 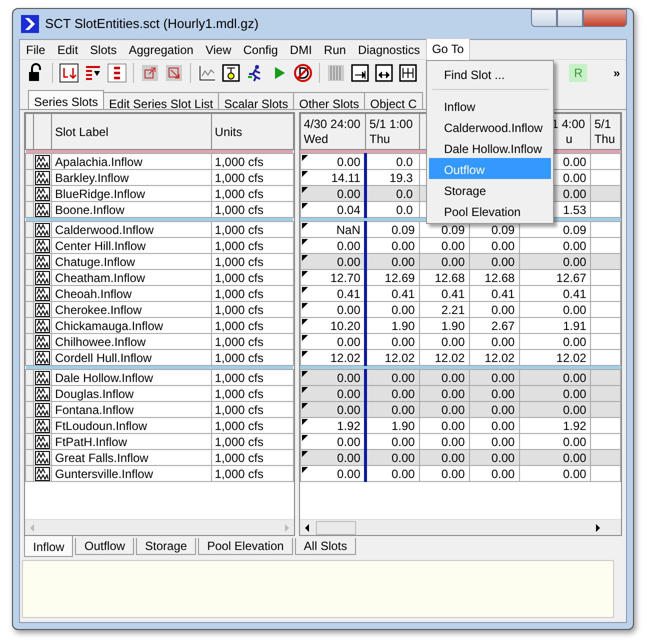 What do you see at coordinates (131, 262) in the screenshot?
I see `slot-label: Chatuge.Inflow` at bounding box center [131, 262].